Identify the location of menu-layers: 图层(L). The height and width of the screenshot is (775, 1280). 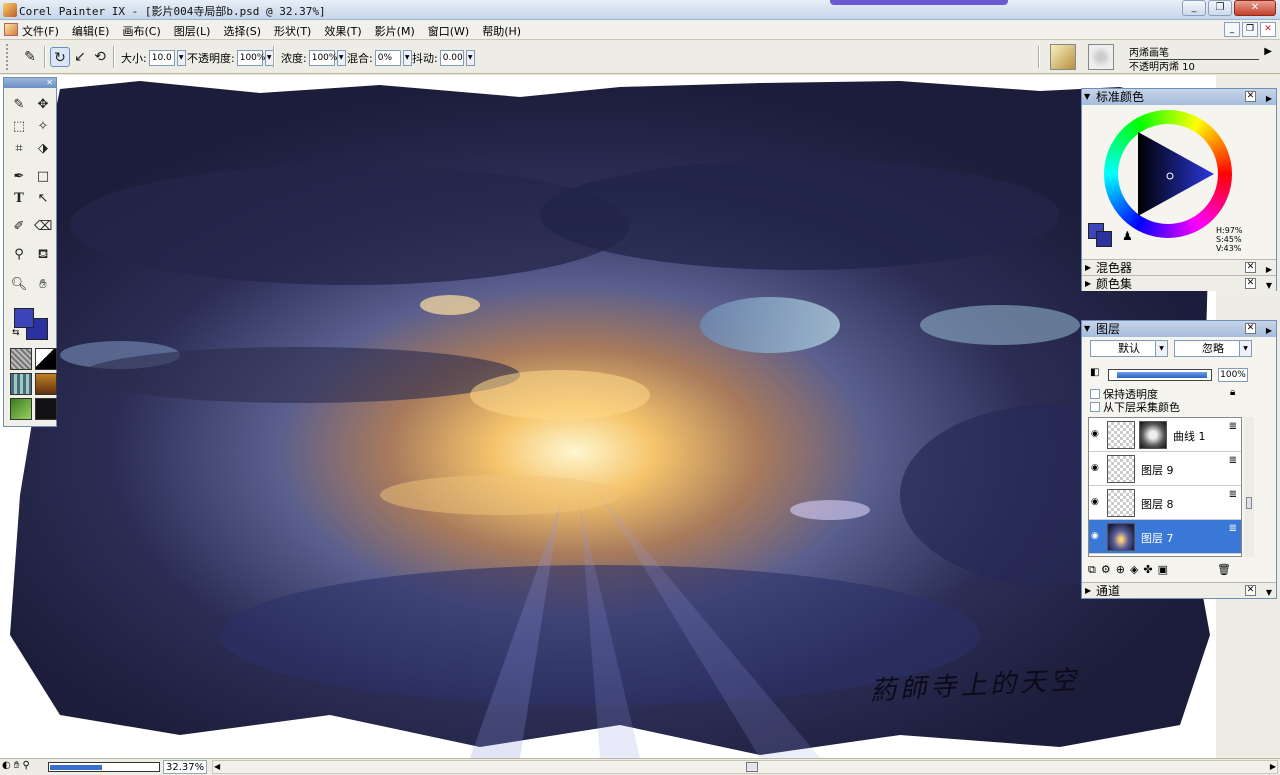
(192, 31).